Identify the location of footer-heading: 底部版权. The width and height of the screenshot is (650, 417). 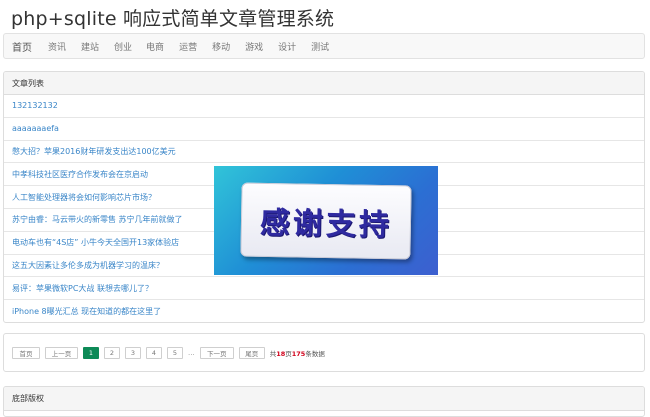
(324, 399).